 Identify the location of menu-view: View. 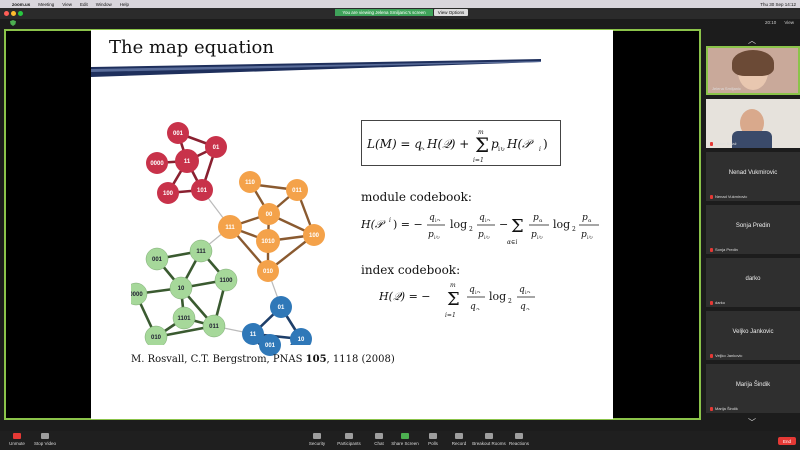
(67, 4).